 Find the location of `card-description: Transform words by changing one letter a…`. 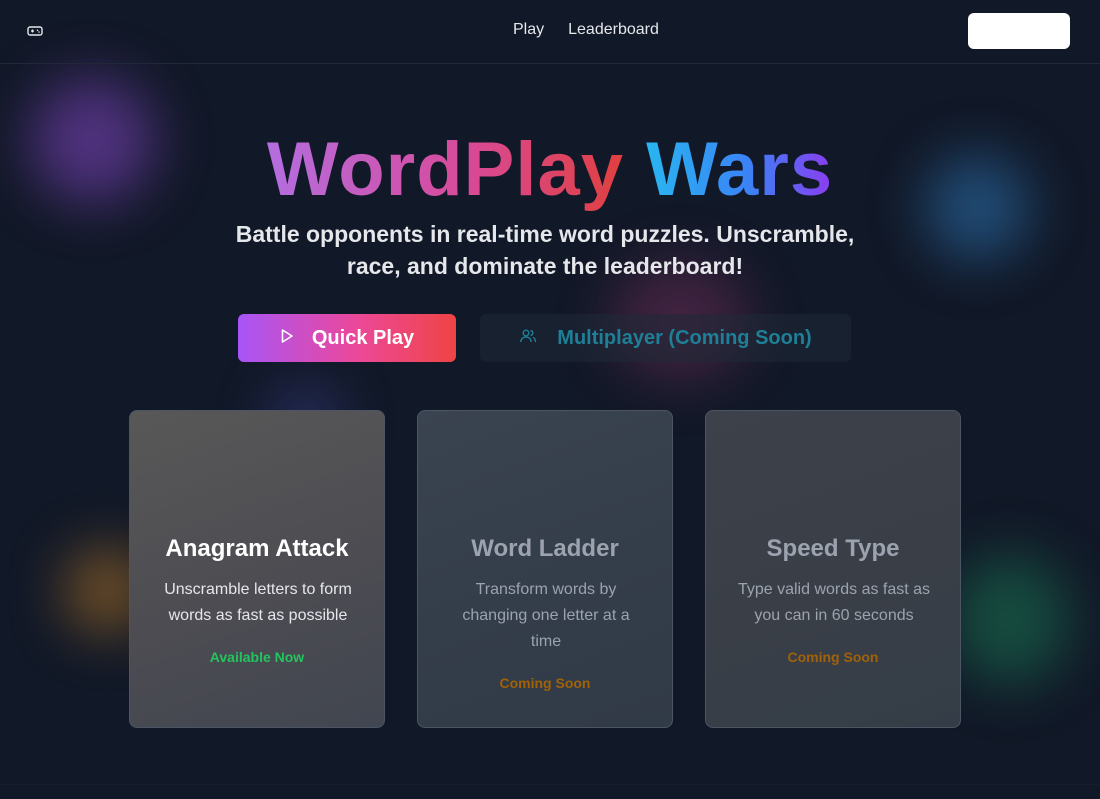

card-description: Transform words by changing one letter a… is located at coordinates (546, 615).